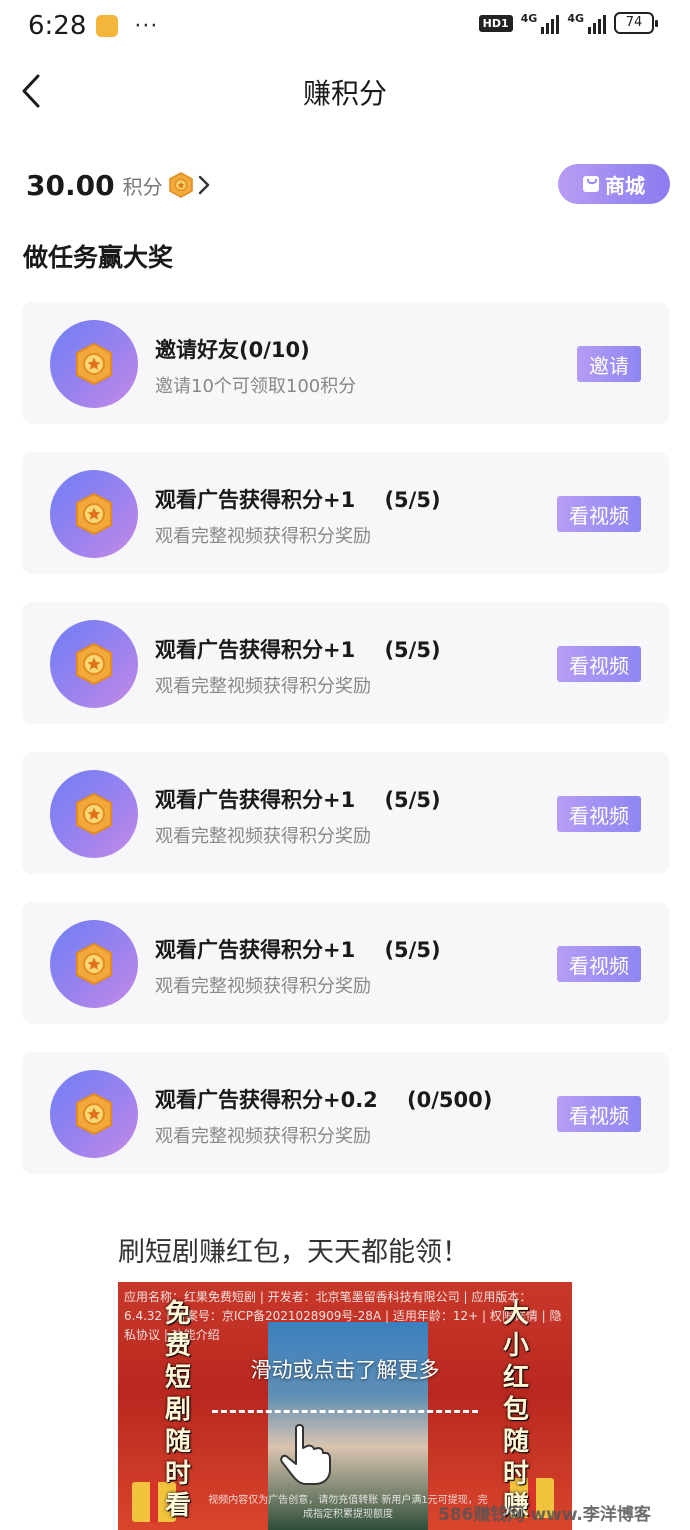  What do you see at coordinates (118, 185) in the screenshot?
I see `points-summary: 30.00 积分` at bounding box center [118, 185].